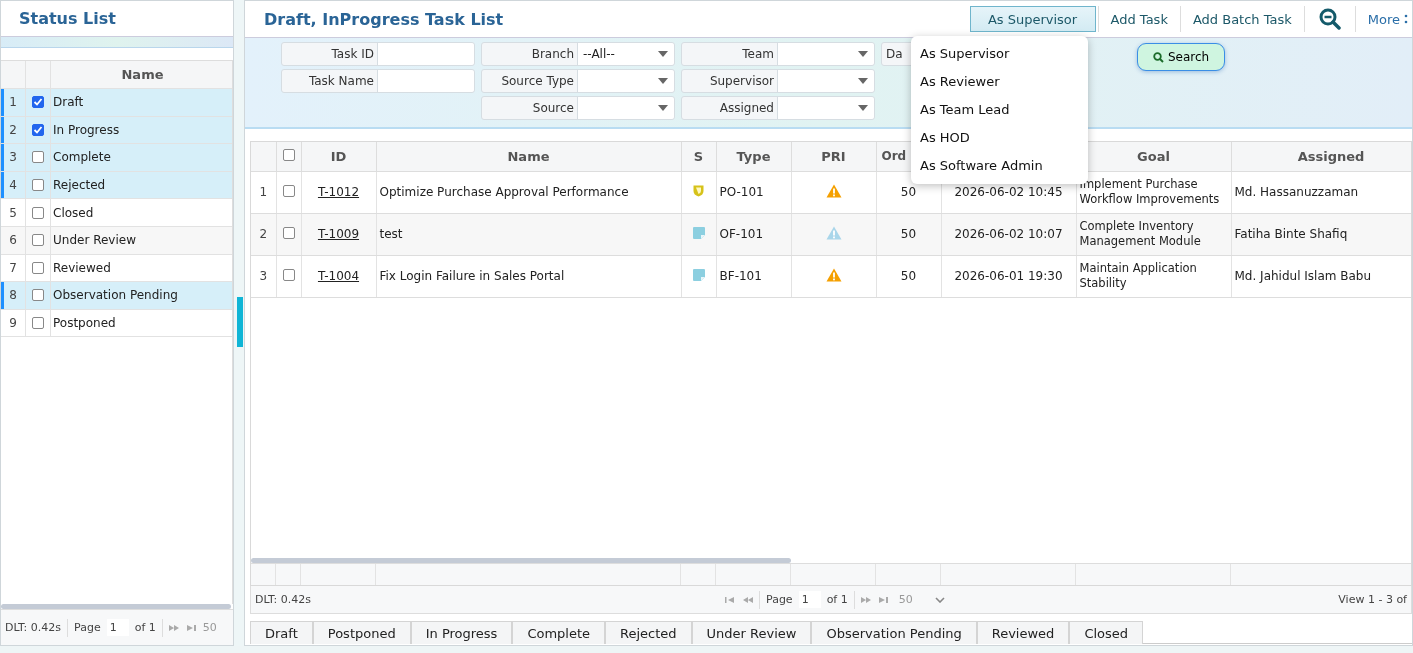  I want to click on toolbar-button: Add Batch Task, so click(1241, 19).